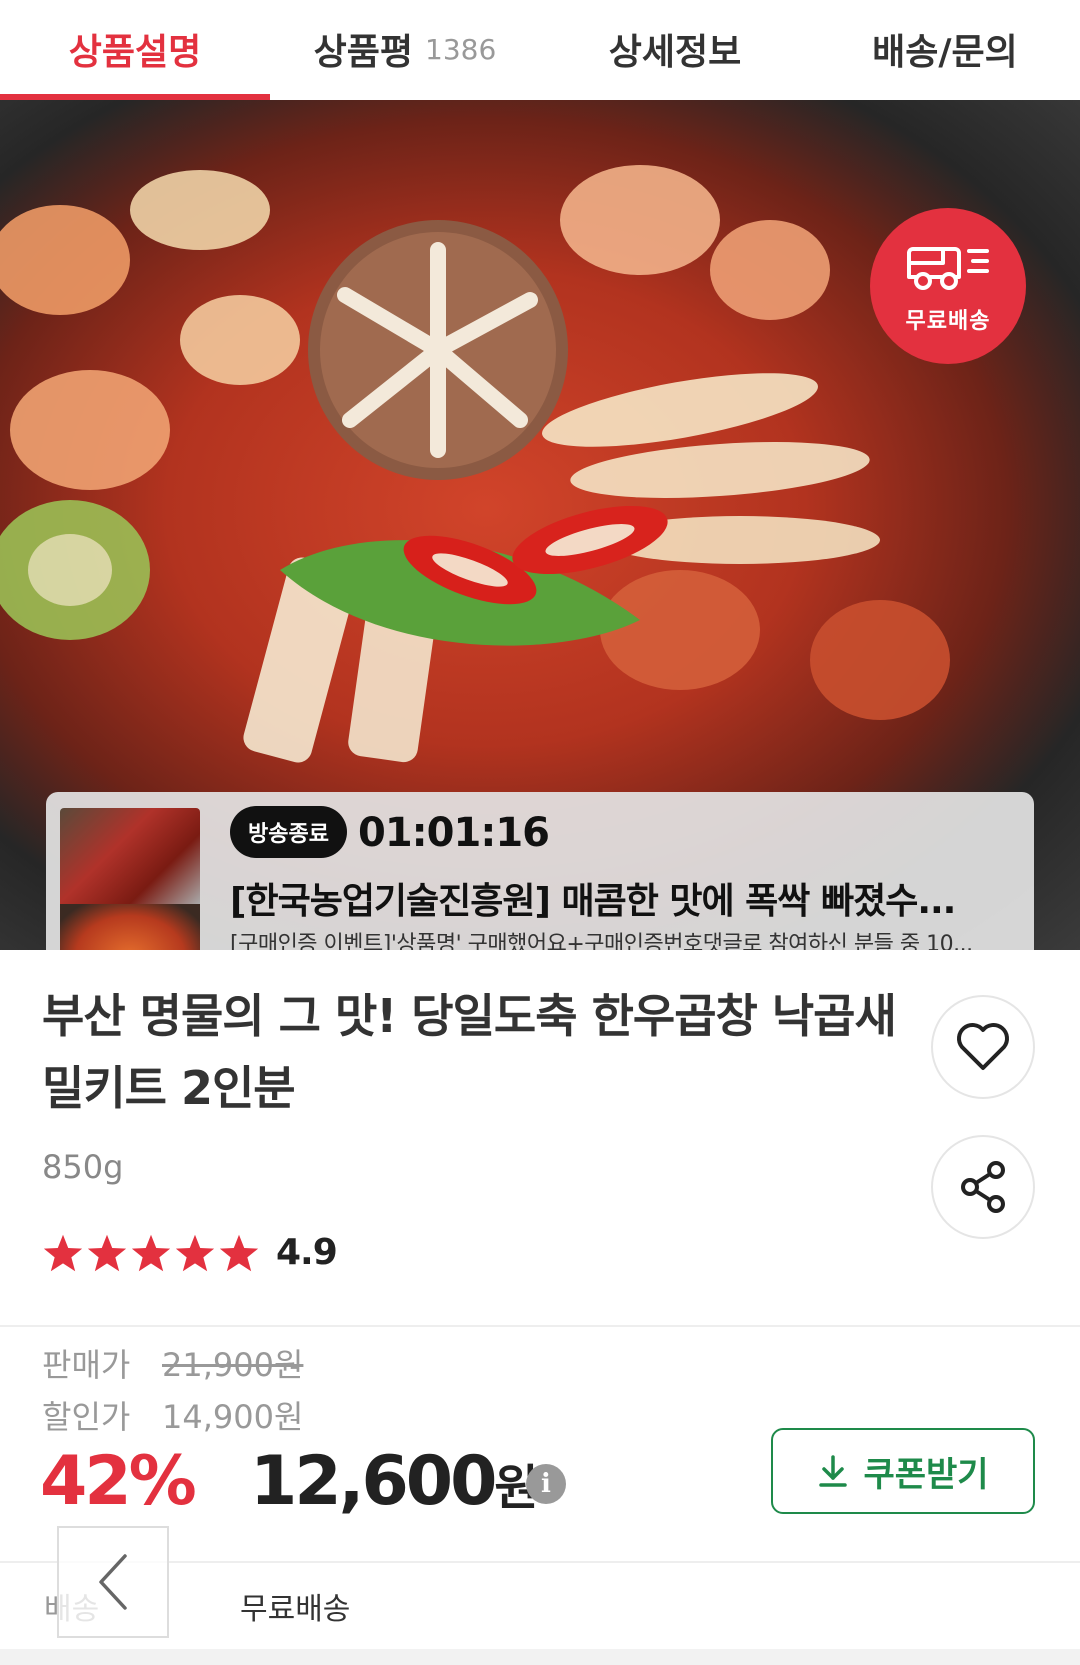  I want to click on download-icon, so click(833, 1471).